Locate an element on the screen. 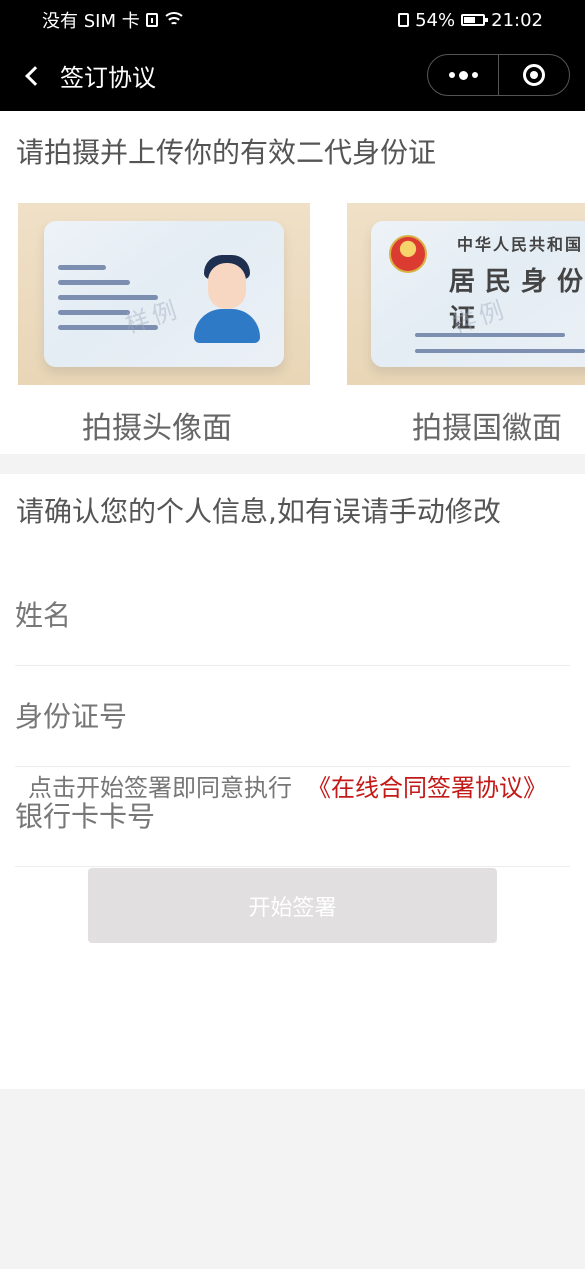 The image size is (585, 1269). id-number-input is located at coordinates (292, 716).